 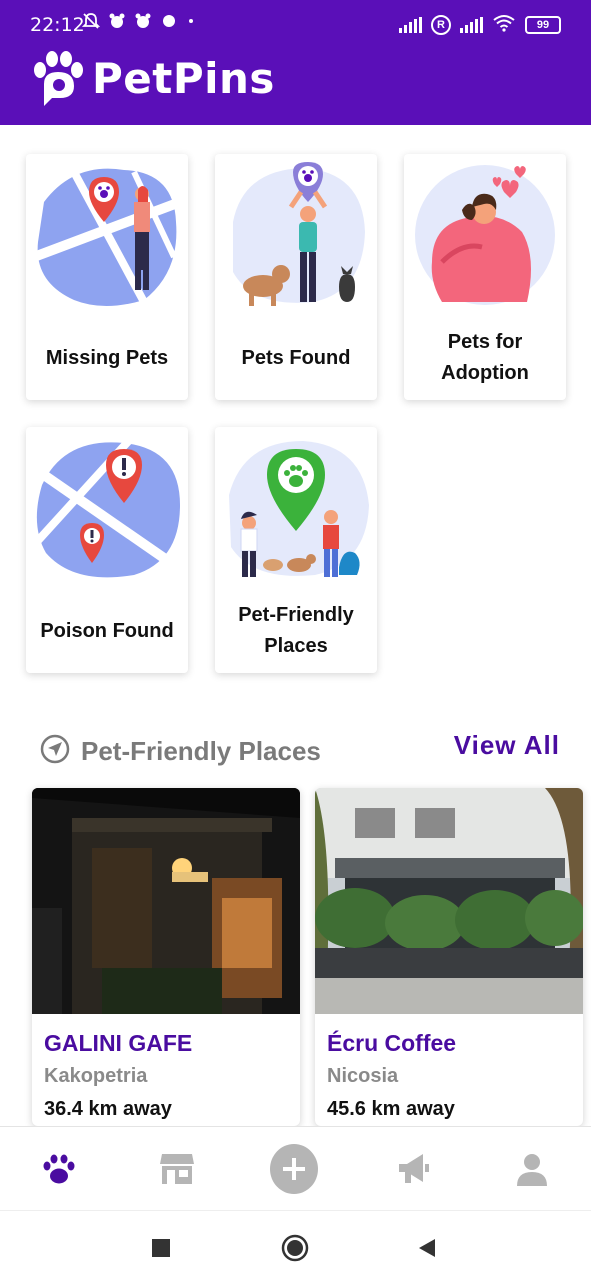 I want to click on view-all-link: View All, so click(x=507, y=745).